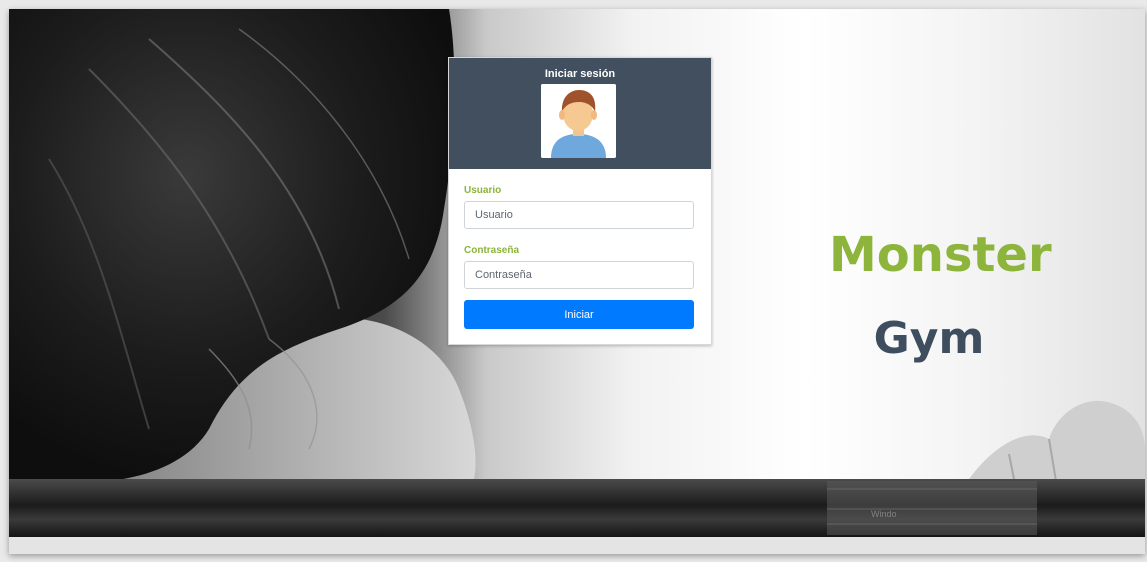 This screenshot has height=562, width=1147. I want to click on login-card: Iniciar sesión Usuario Contras, so click(580, 201).